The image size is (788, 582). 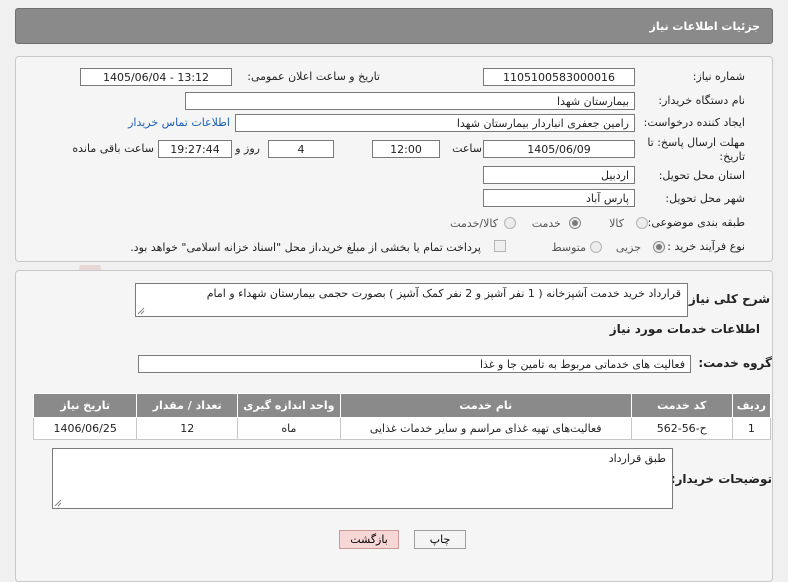 I want to click on category-option-goods-service: کالا/خدمت, so click(x=474, y=223).